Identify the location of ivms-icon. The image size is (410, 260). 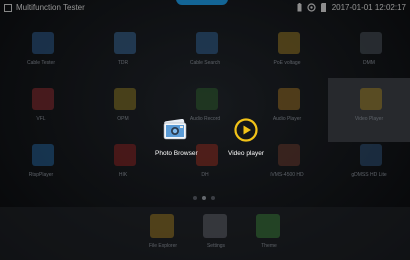
(289, 155).